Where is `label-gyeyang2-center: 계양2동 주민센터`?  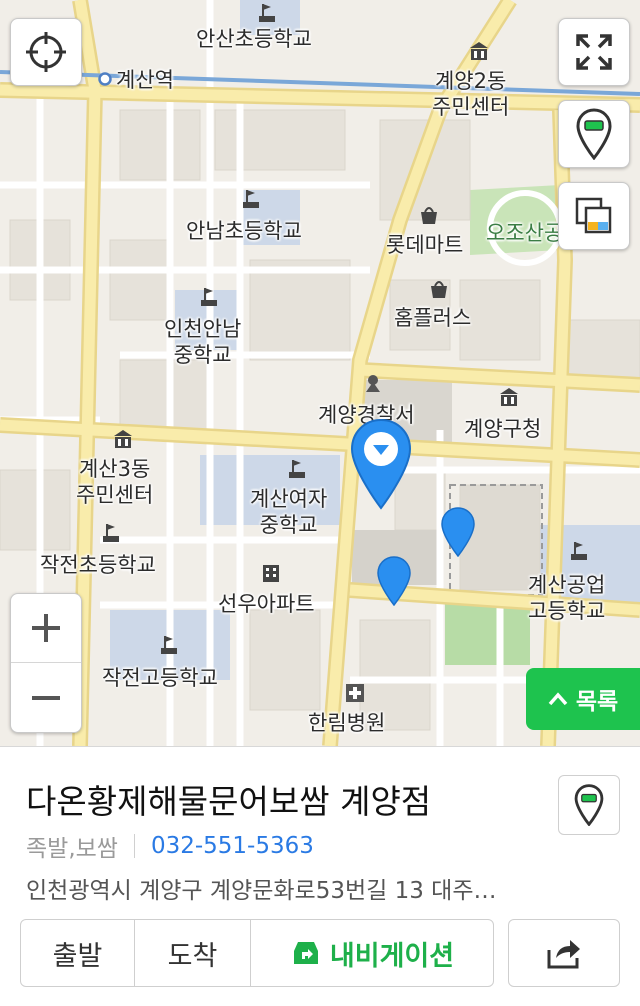
label-gyeyang2-center: 계양2동 주민센터 is located at coordinates (471, 94).